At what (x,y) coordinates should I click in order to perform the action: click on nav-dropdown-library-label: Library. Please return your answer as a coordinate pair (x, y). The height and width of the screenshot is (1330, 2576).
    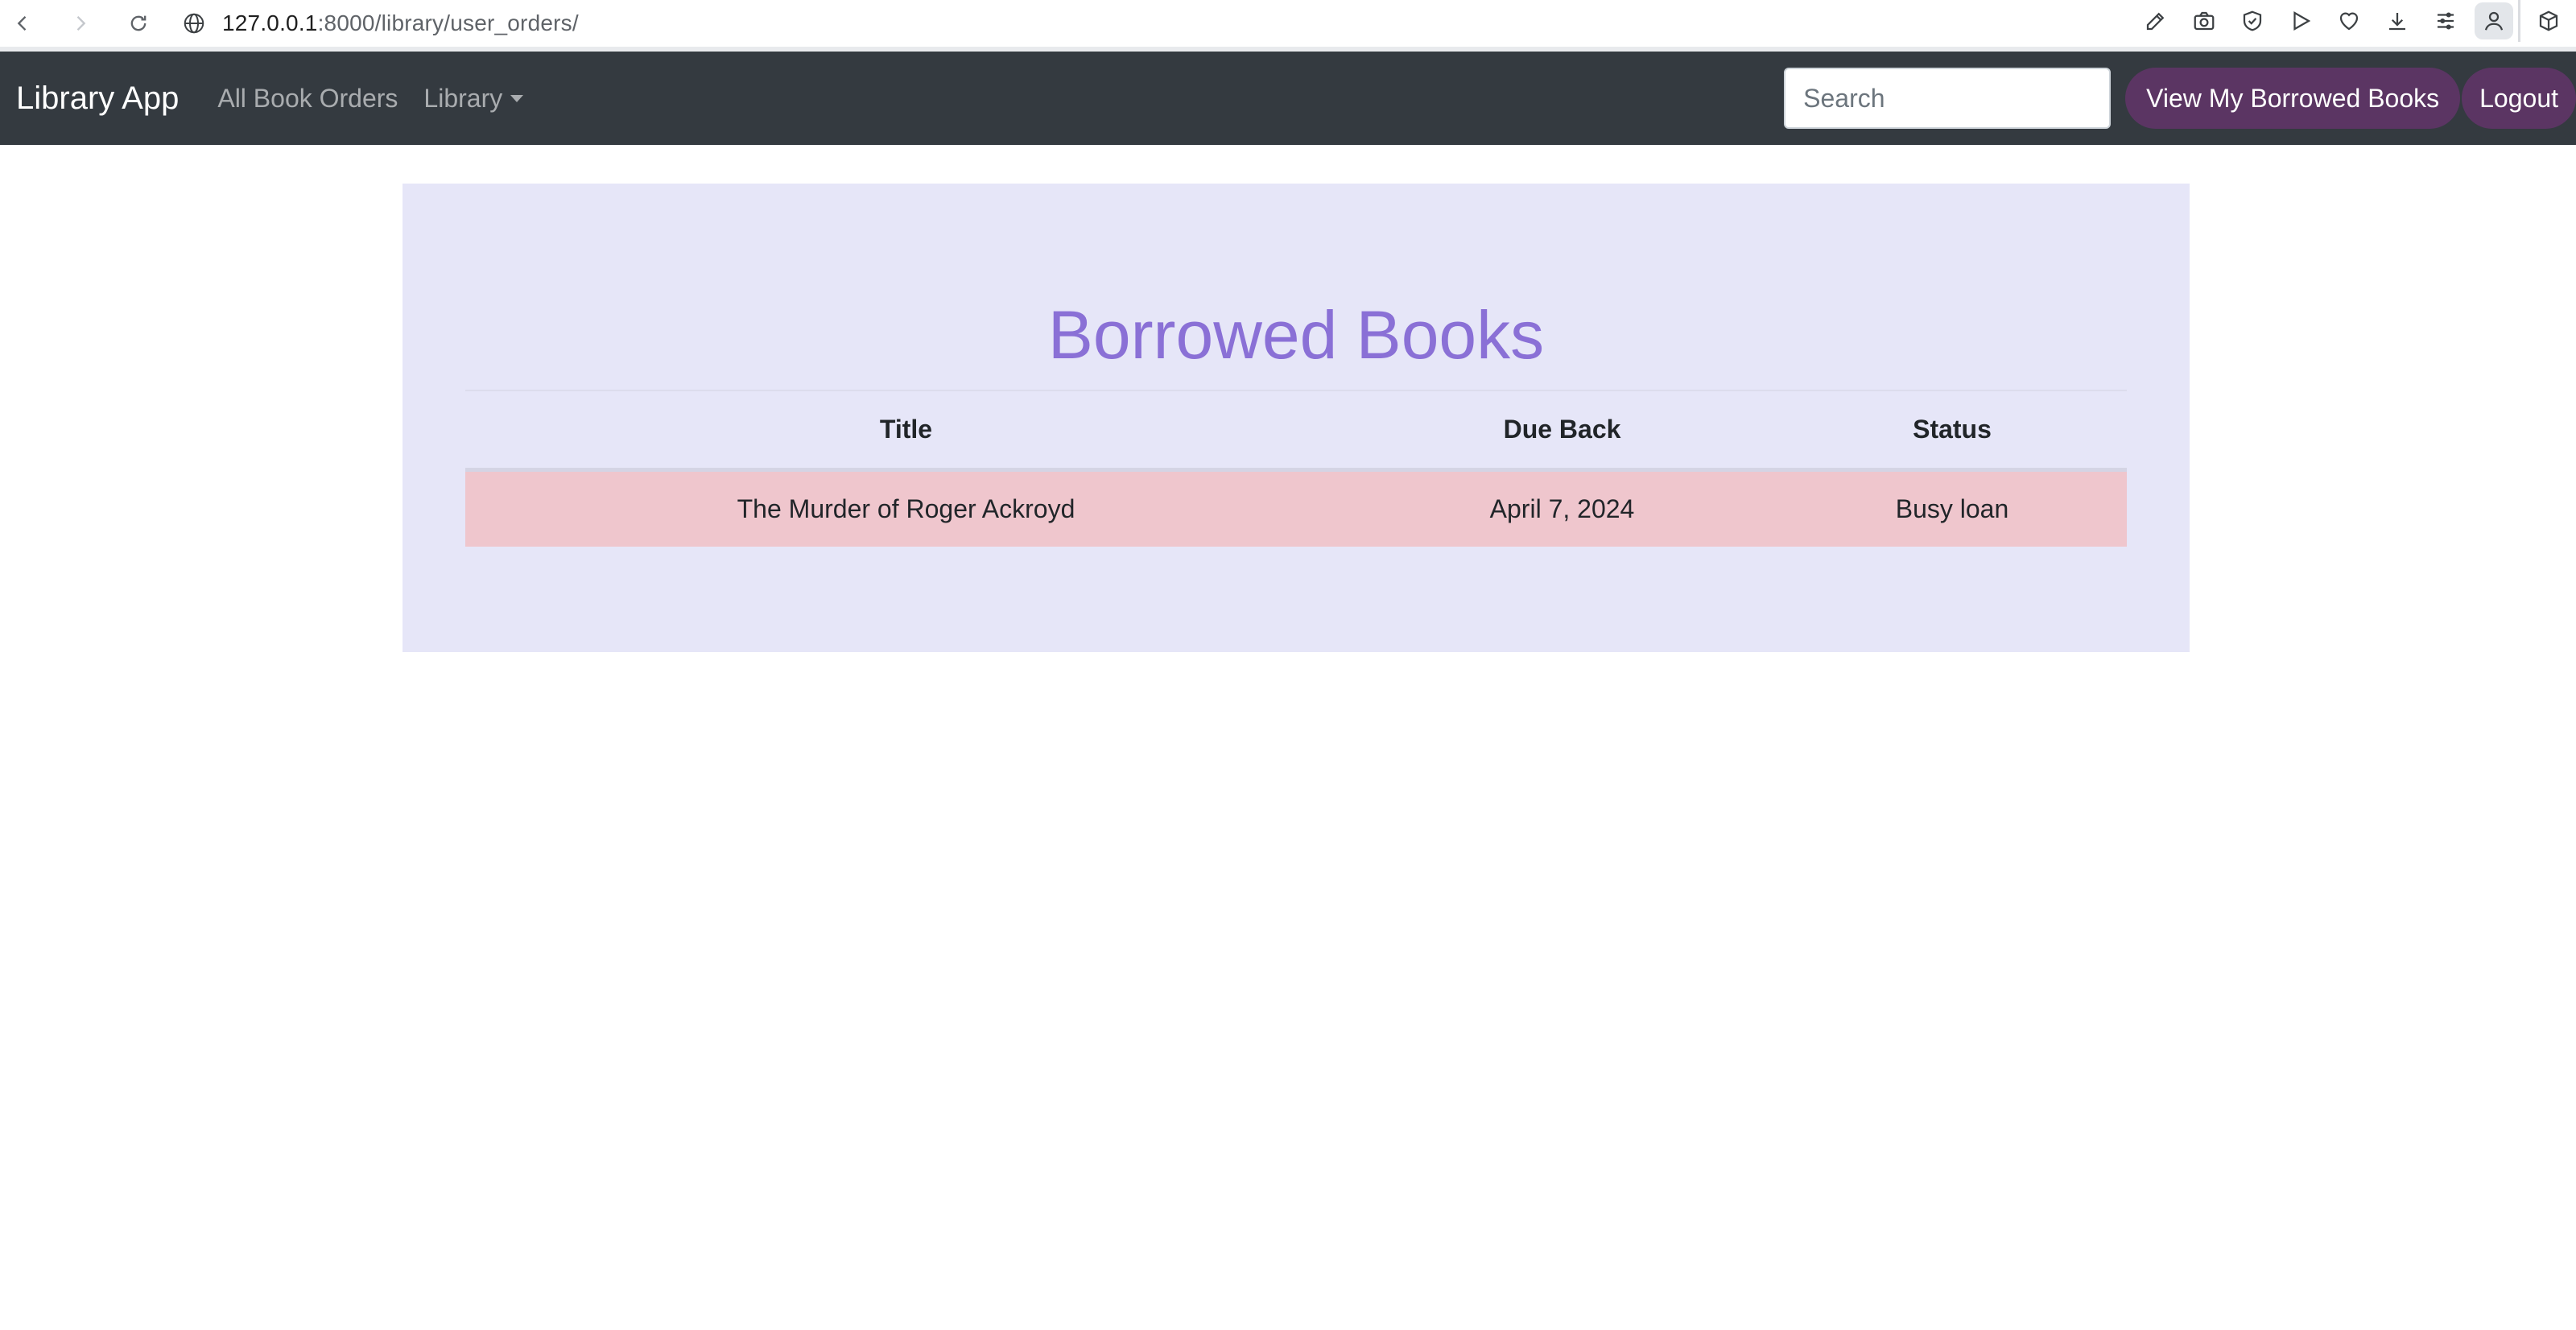
    Looking at the image, I should click on (463, 98).